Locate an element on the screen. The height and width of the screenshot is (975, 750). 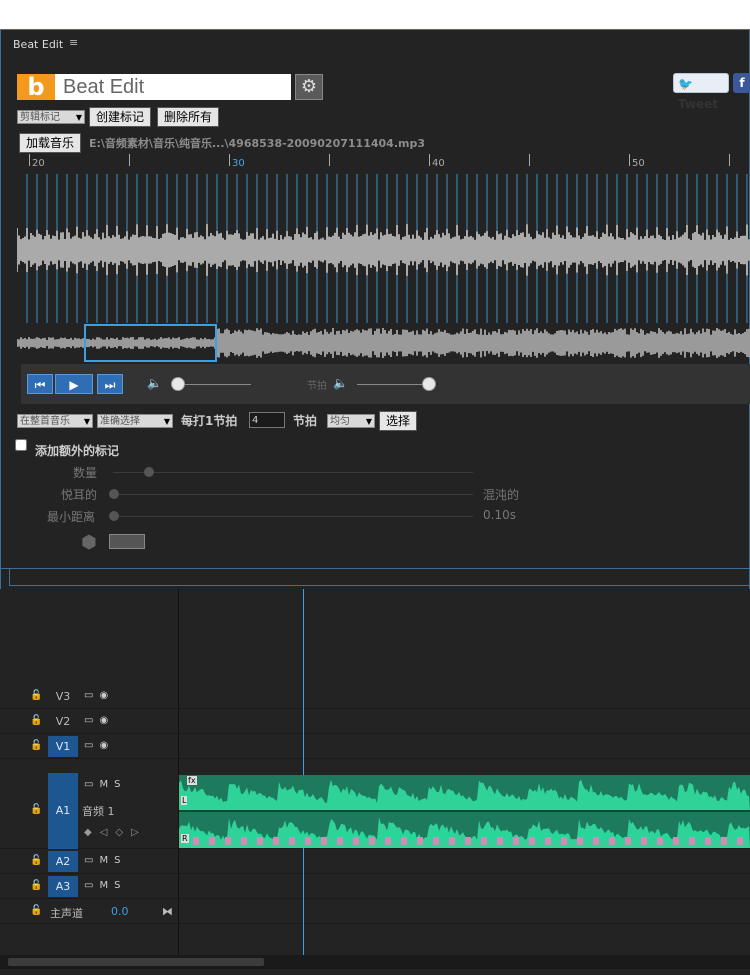
beat-count-input is located at coordinates (267, 420).